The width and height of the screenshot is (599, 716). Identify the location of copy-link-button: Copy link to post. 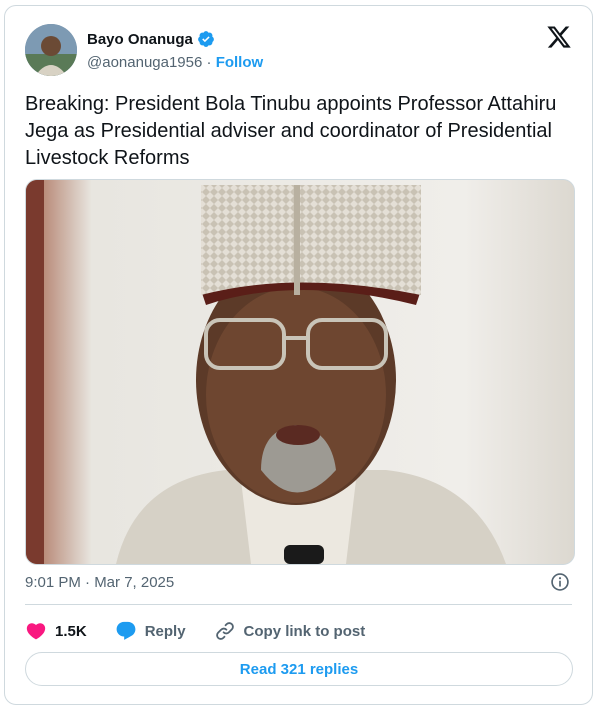
(290, 631).